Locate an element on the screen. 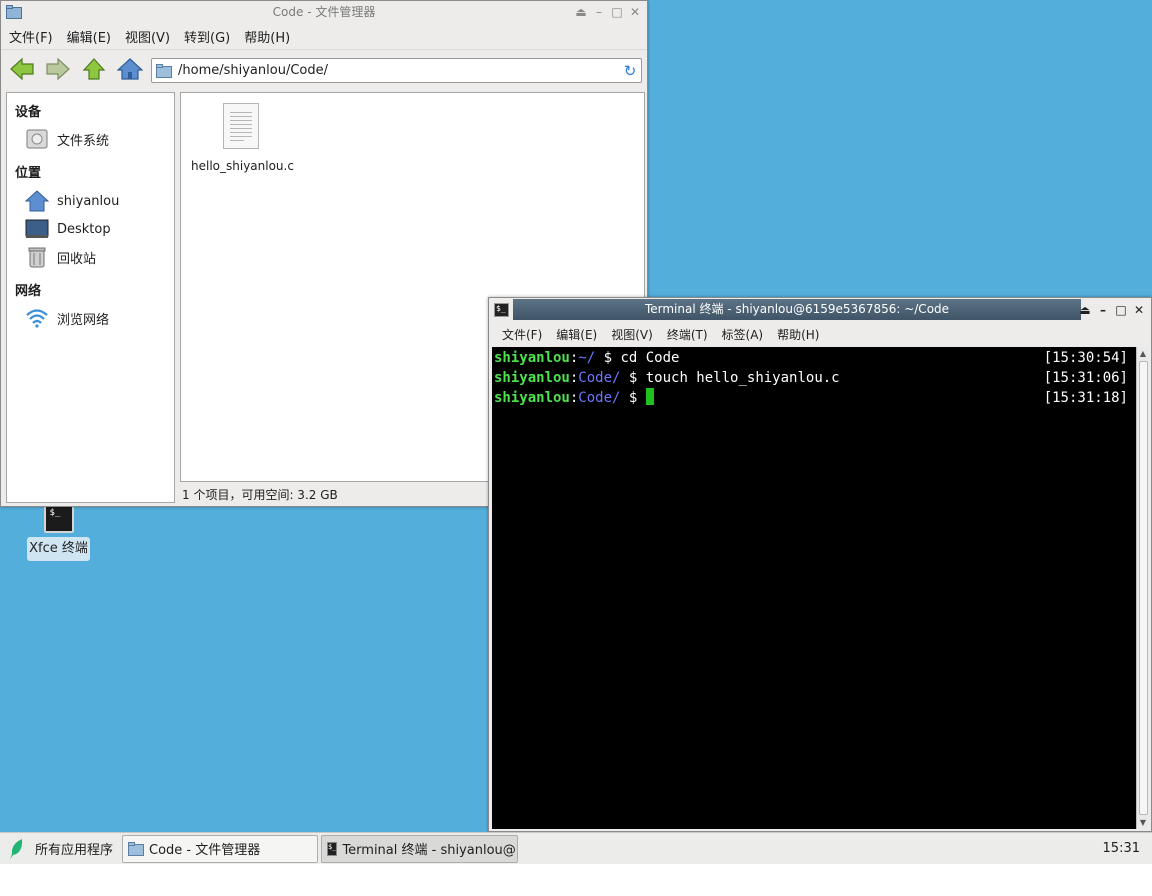  back-icon is located at coordinates (22, 68).